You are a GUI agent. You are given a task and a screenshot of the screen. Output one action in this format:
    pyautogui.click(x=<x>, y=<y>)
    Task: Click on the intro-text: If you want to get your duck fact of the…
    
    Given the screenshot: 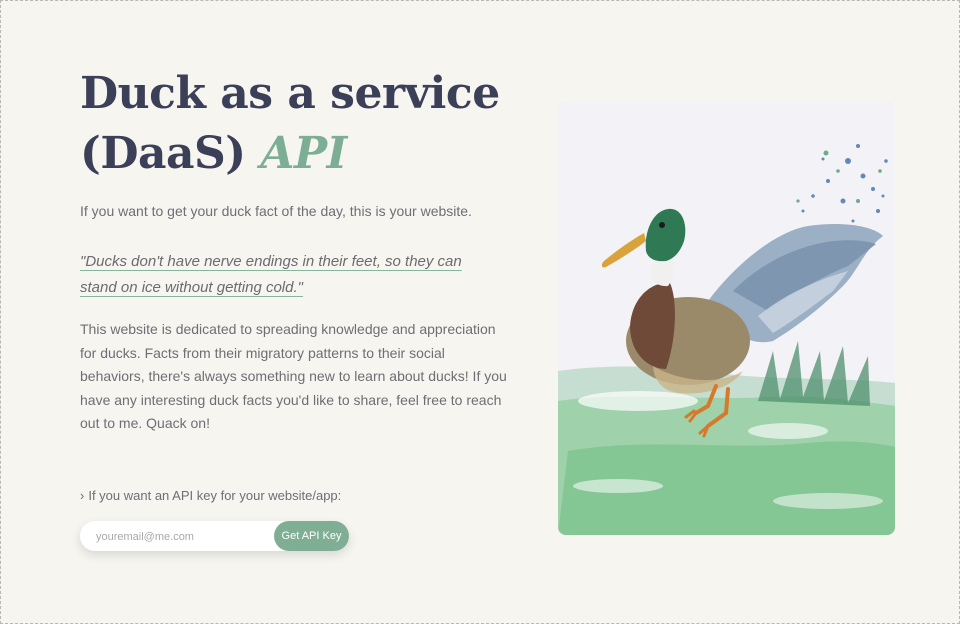 What is the action you would take?
    pyautogui.click(x=276, y=211)
    